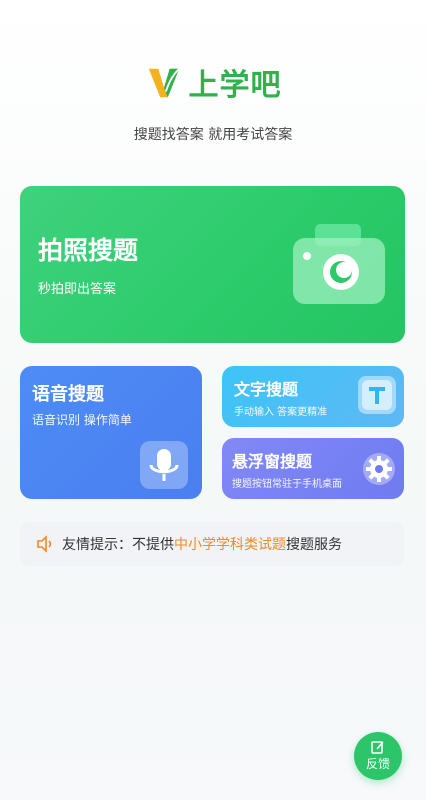 The height and width of the screenshot is (800, 426). What do you see at coordinates (377, 395) in the screenshot?
I see `text-t-icon` at bounding box center [377, 395].